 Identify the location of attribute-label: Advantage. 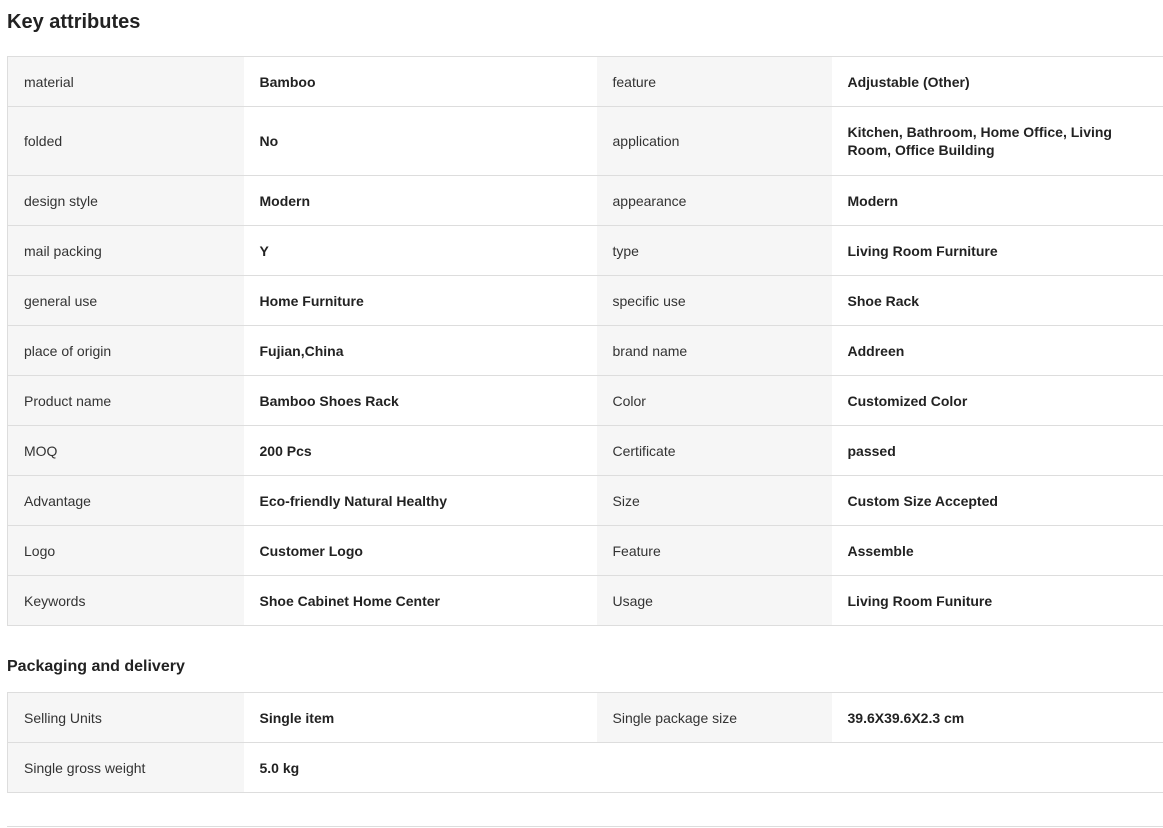
(125, 500).